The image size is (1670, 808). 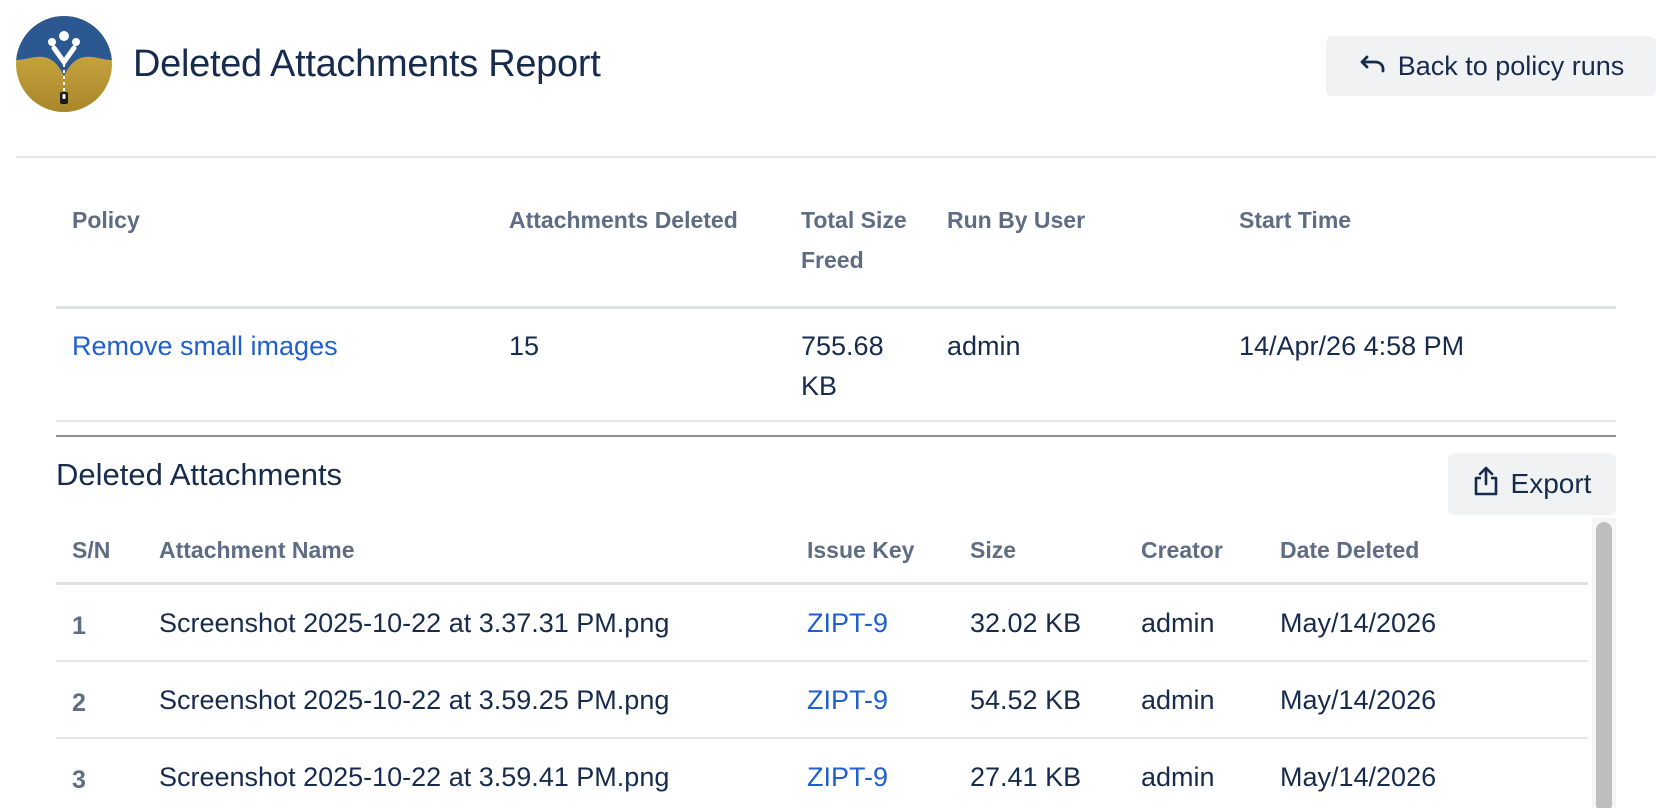 What do you see at coordinates (1182, 550) in the screenshot?
I see `col-creator: Creator` at bounding box center [1182, 550].